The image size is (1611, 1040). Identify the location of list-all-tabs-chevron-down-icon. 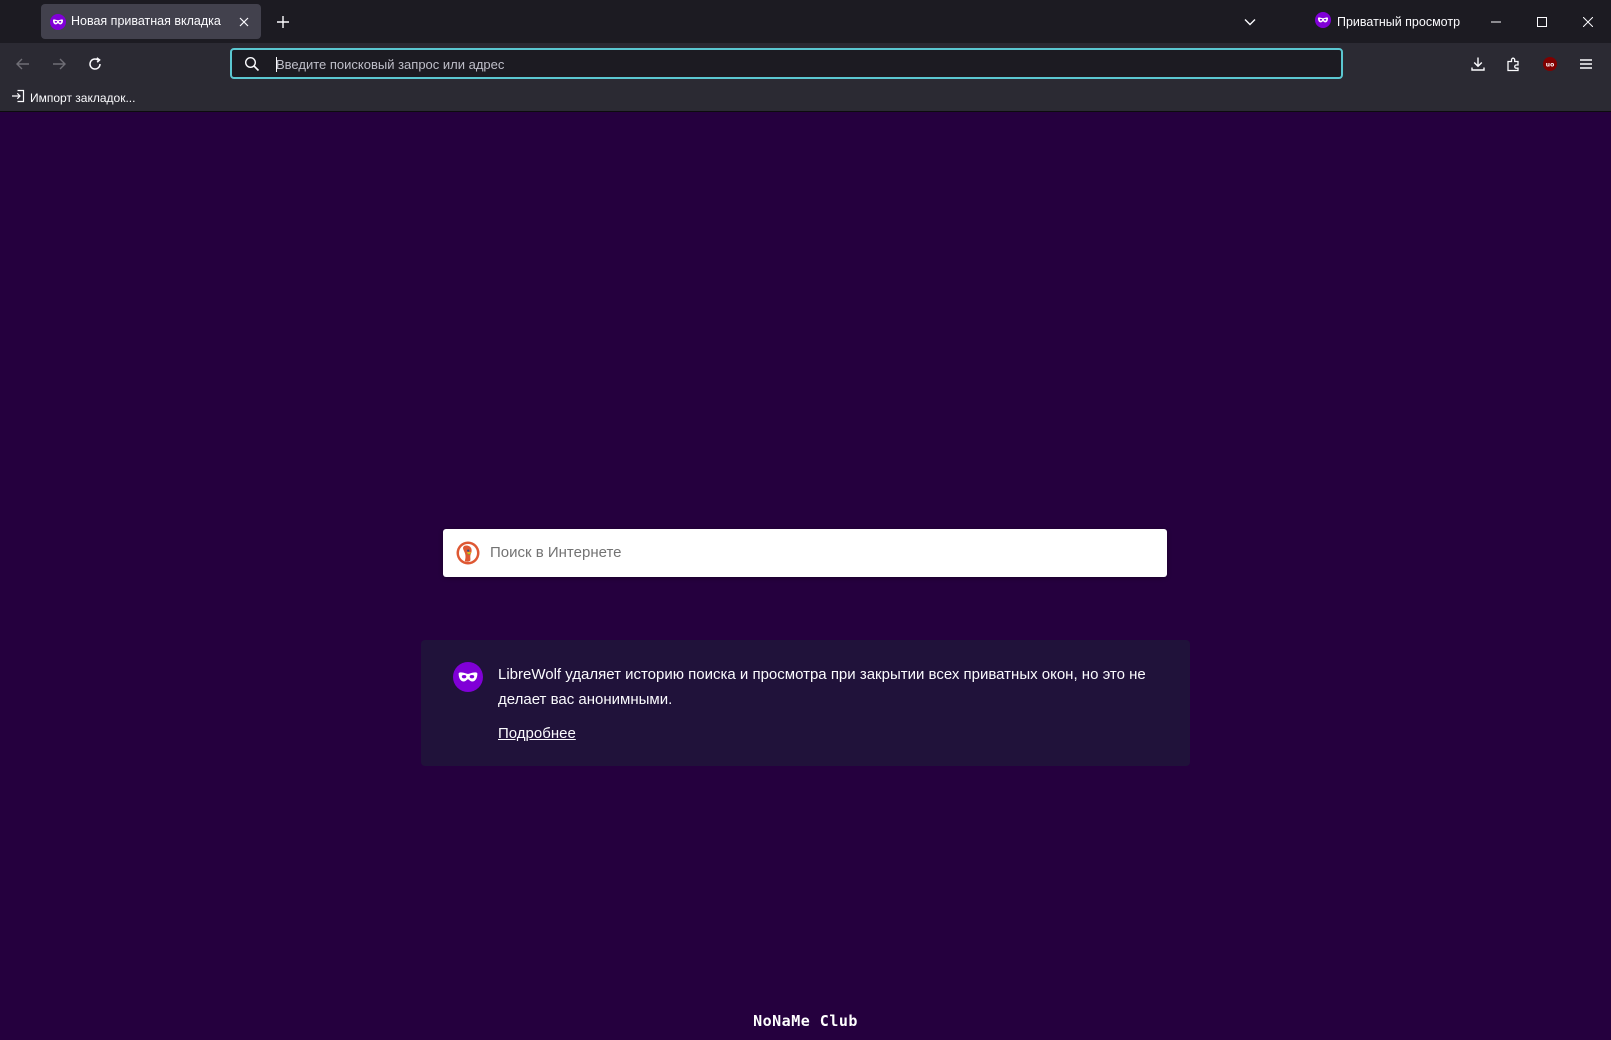
(1250, 22).